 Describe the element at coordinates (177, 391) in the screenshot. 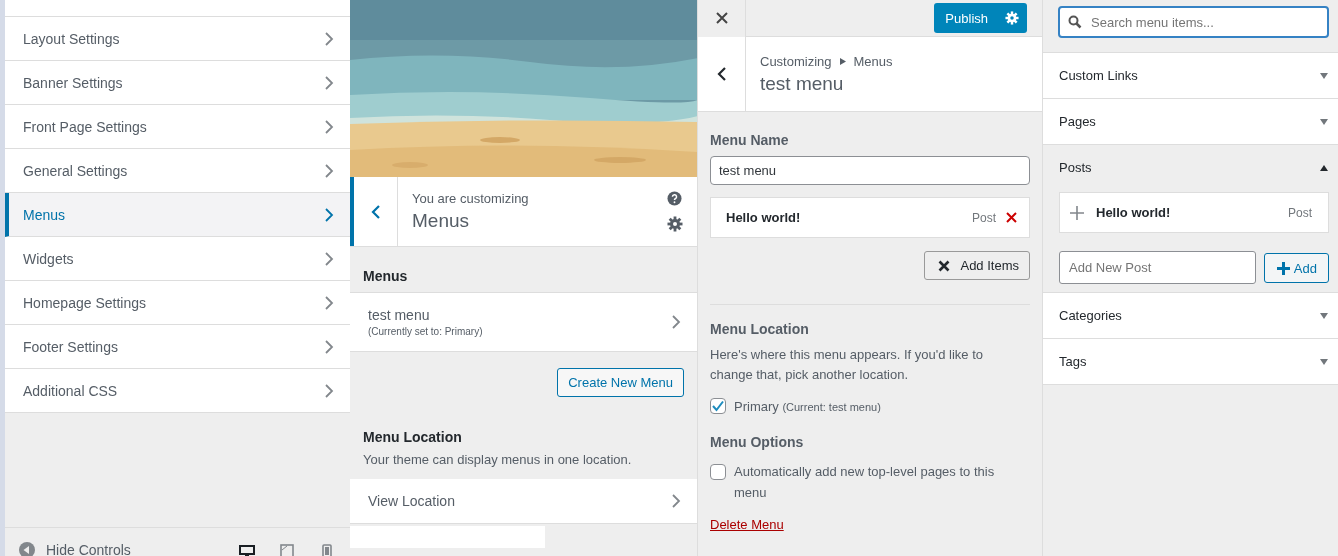

I see `section-item: Additional CSS` at that location.